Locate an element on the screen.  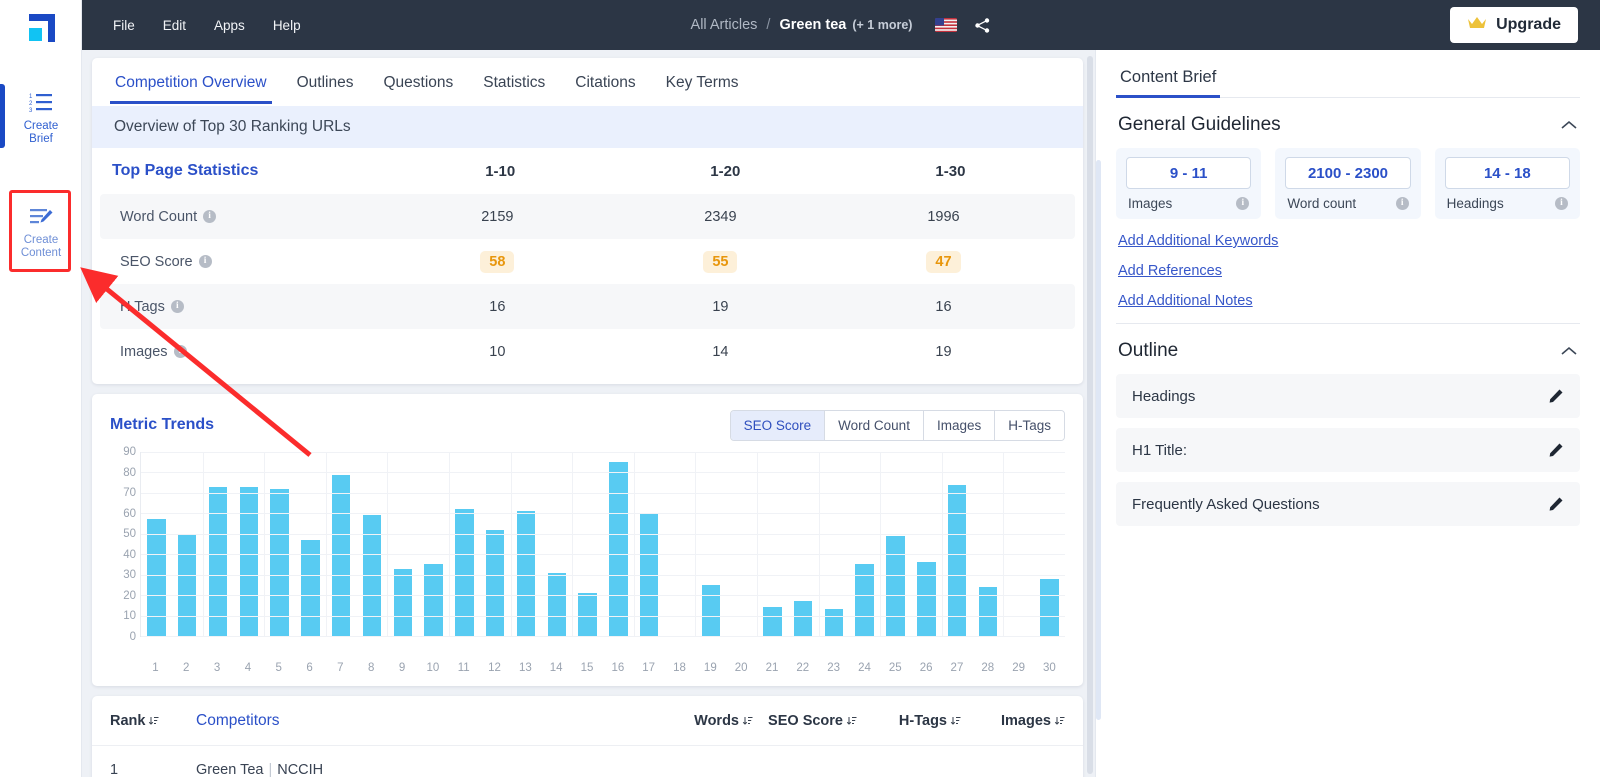
add-additional-notes-link: Add Additional Notes is located at coordinates (1348, 301).